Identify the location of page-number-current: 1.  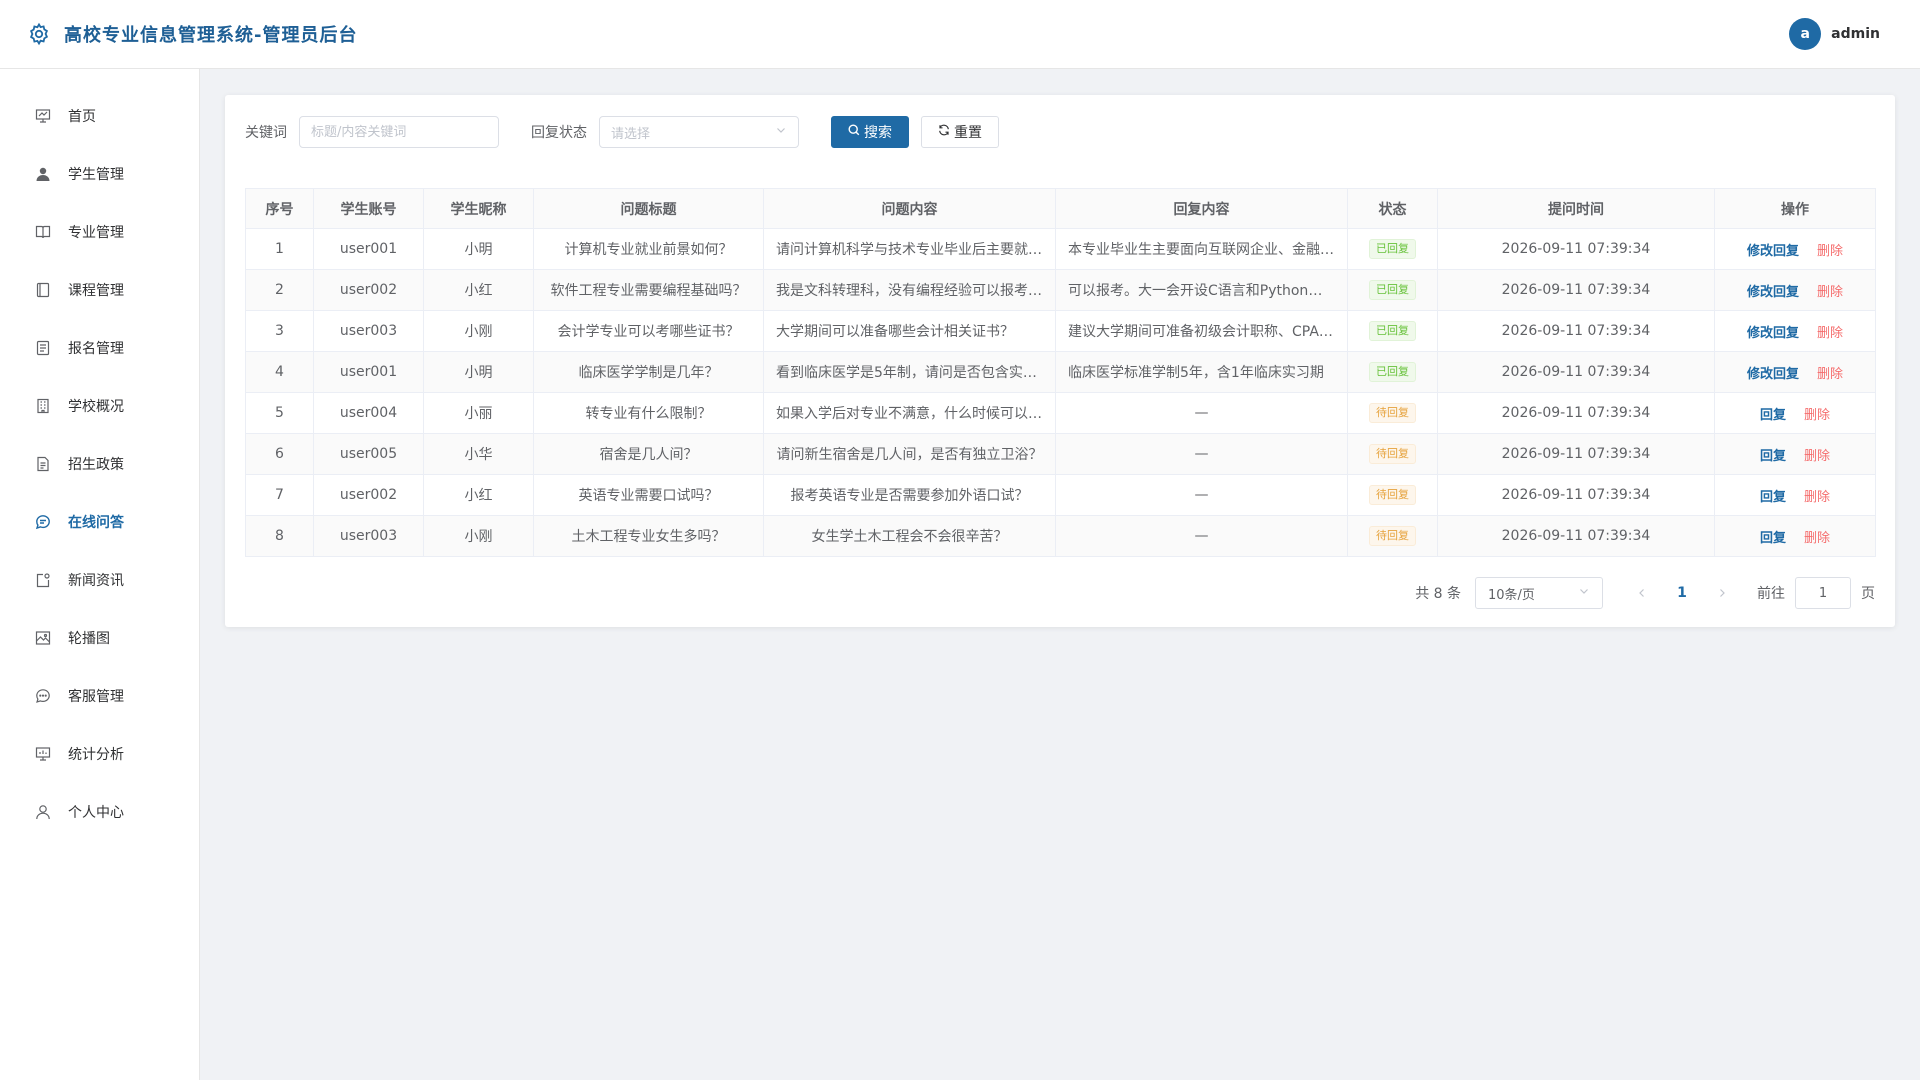
(1682, 593).